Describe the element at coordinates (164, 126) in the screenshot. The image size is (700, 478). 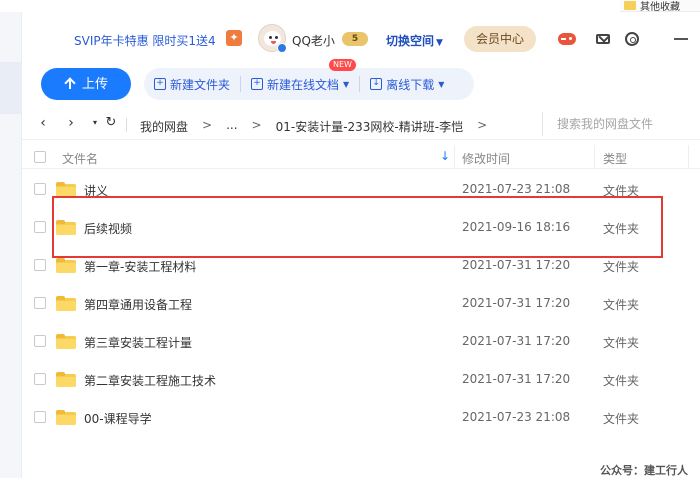
I see `breadcrumb-root: 我的网盘` at that location.